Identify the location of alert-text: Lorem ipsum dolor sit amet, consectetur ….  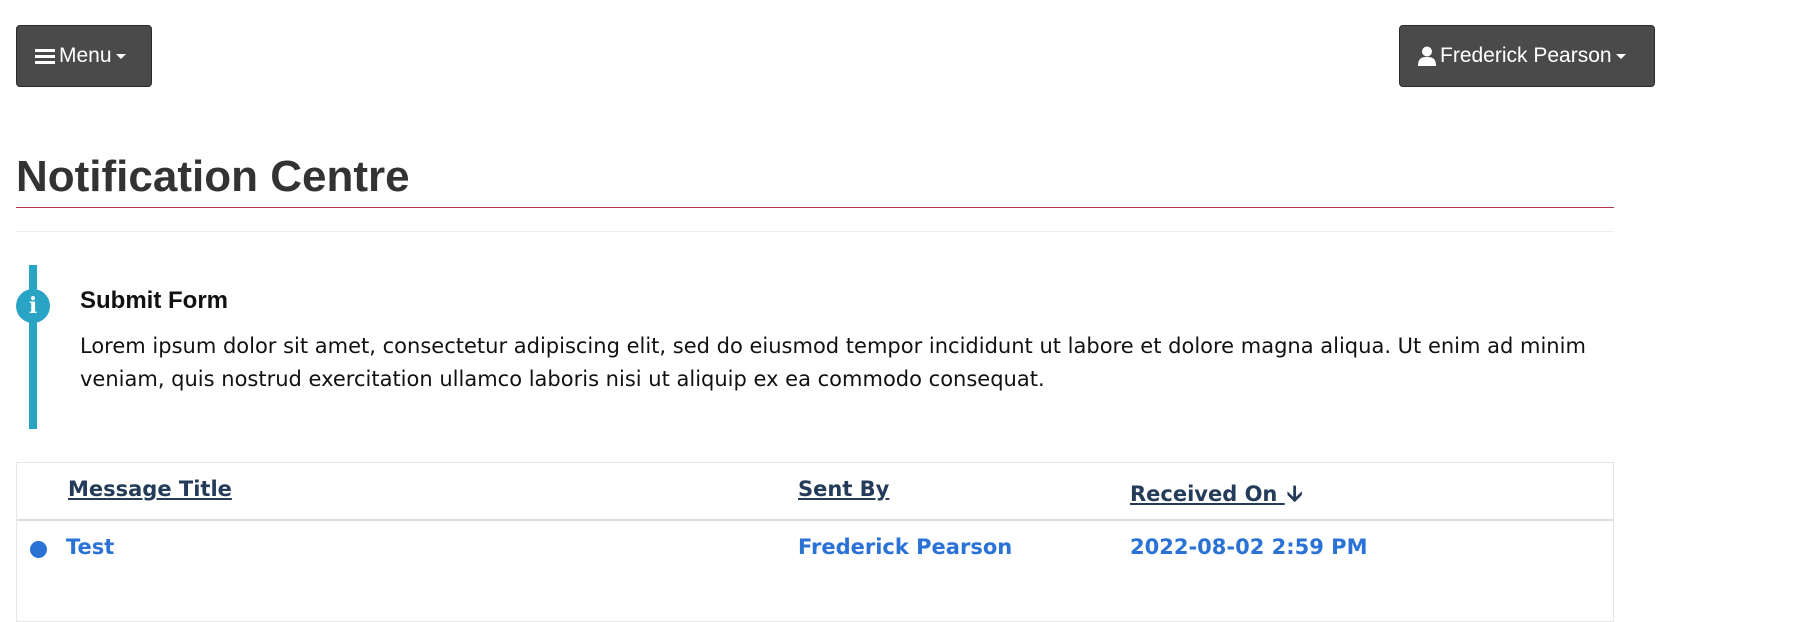
(833, 362).